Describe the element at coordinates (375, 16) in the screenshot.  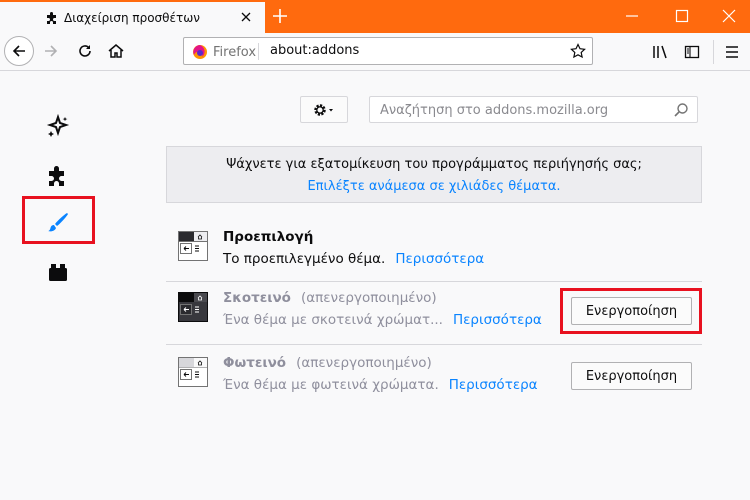
I see `title-bar: Διαχείριση προσθέτων` at that location.